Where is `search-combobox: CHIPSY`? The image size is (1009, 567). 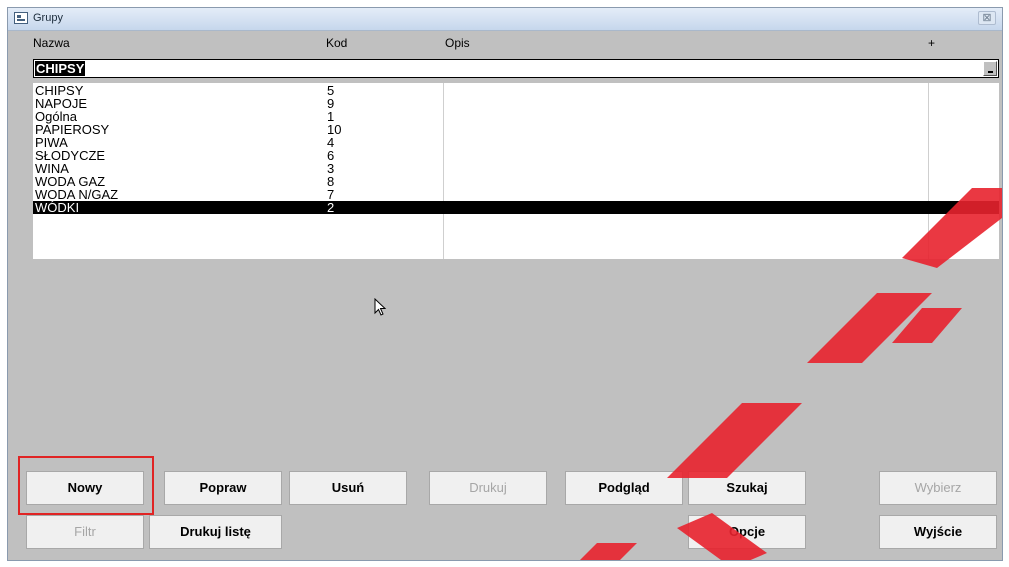
search-combobox: CHIPSY is located at coordinates (516, 68).